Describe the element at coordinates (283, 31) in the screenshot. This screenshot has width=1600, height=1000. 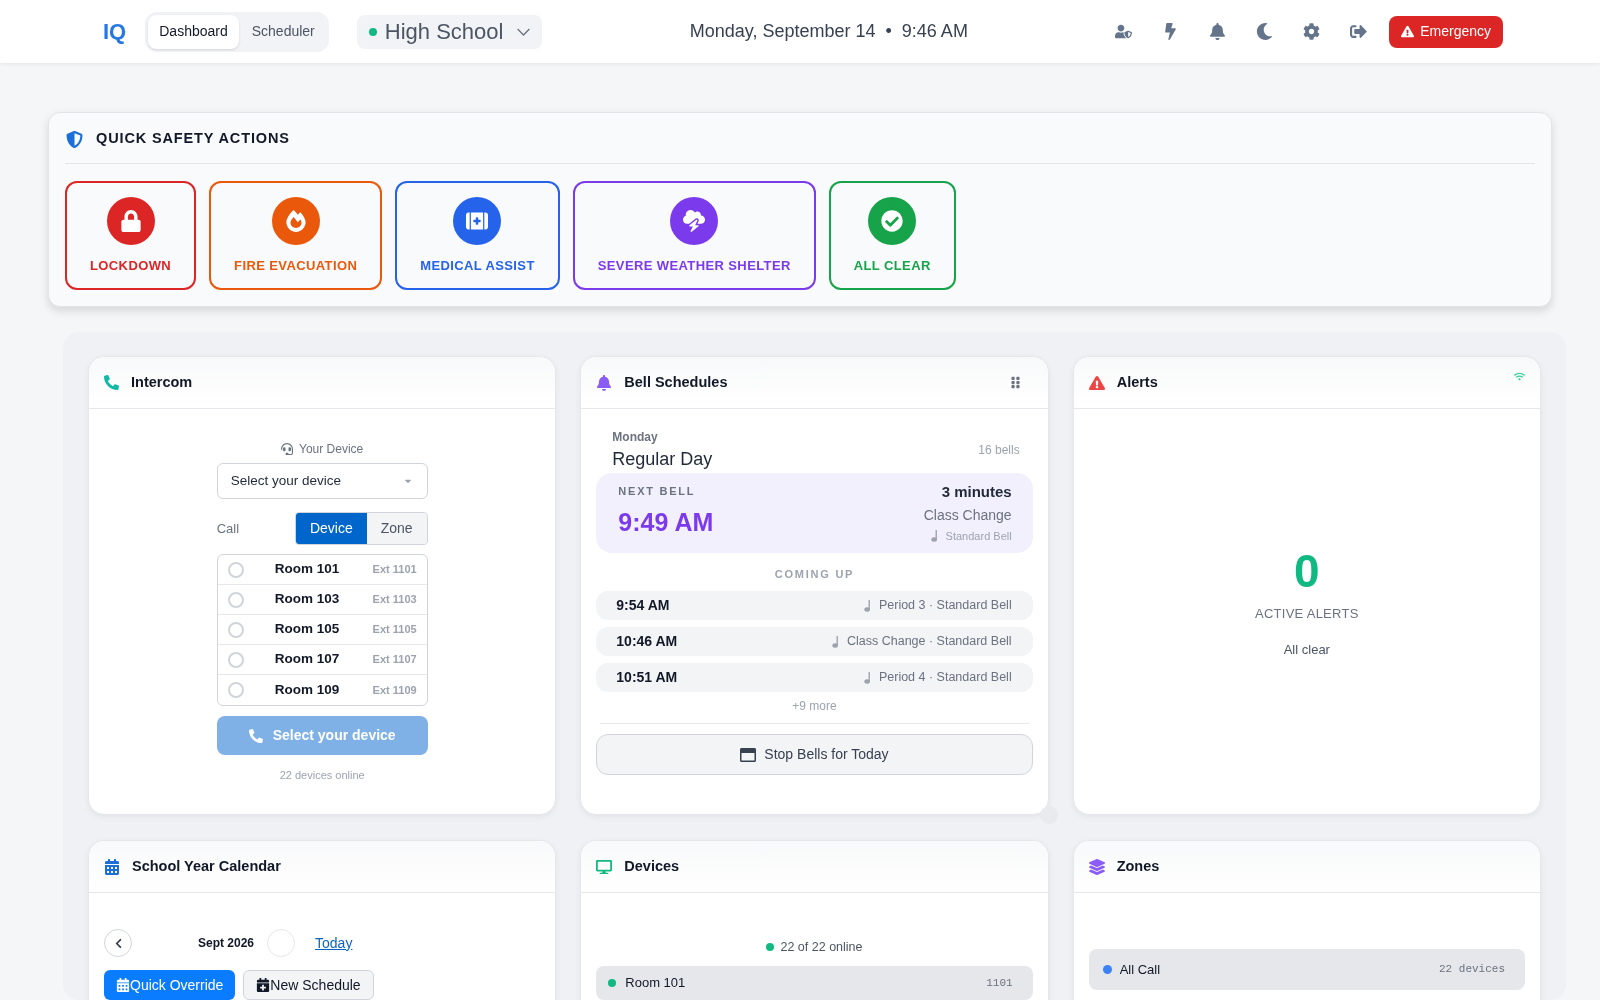
I see `view-tab: Scheduler` at that location.